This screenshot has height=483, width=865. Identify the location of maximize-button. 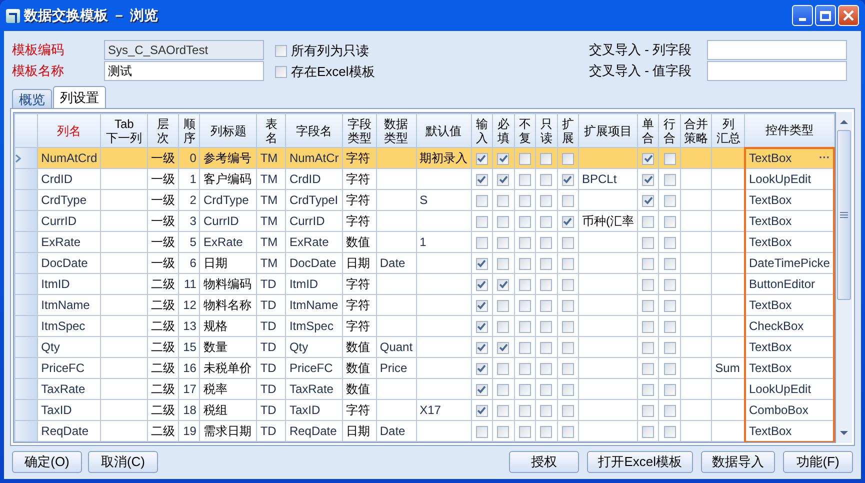
(825, 15).